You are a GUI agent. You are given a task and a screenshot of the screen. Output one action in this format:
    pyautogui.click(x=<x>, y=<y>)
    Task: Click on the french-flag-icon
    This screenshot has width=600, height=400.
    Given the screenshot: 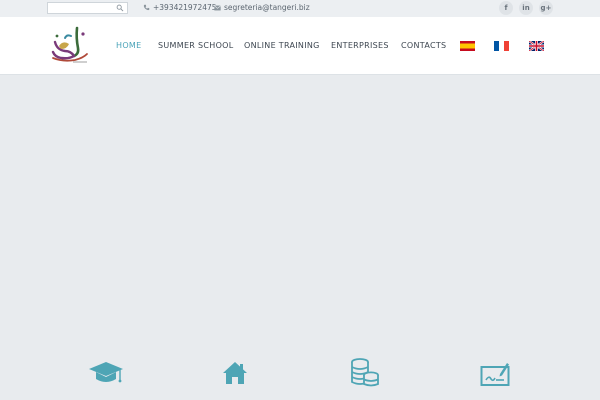 What is the action you would take?
    pyautogui.click(x=501, y=46)
    